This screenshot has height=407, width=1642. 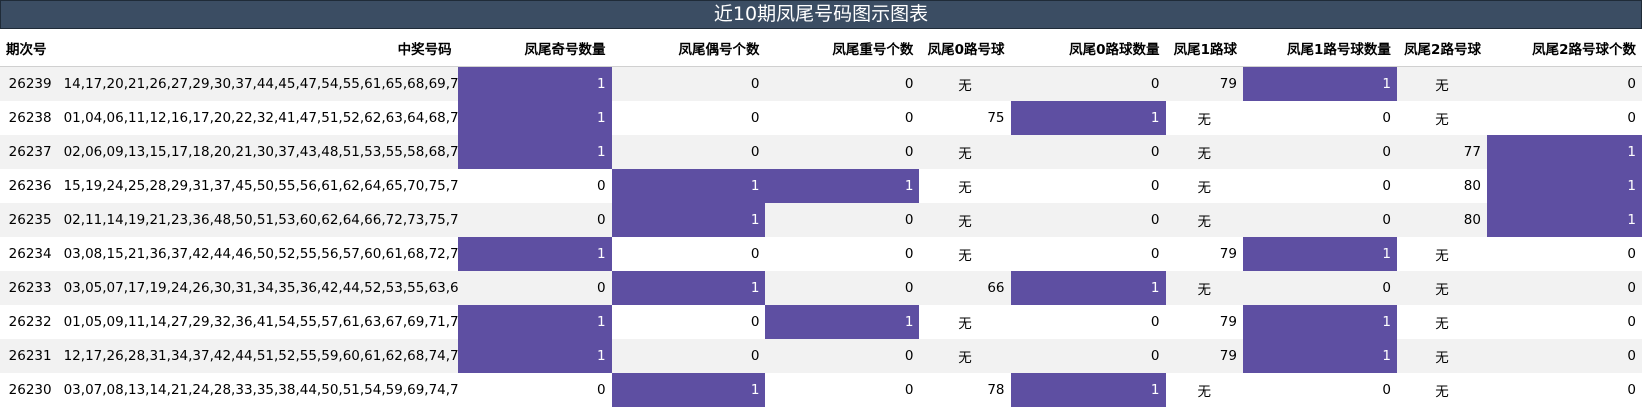 What do you see at coordinates (964, 48) in the screenshot?
I see `column-header-route0-ball: 凤尾0路号球` at bounding box center [964, 48].